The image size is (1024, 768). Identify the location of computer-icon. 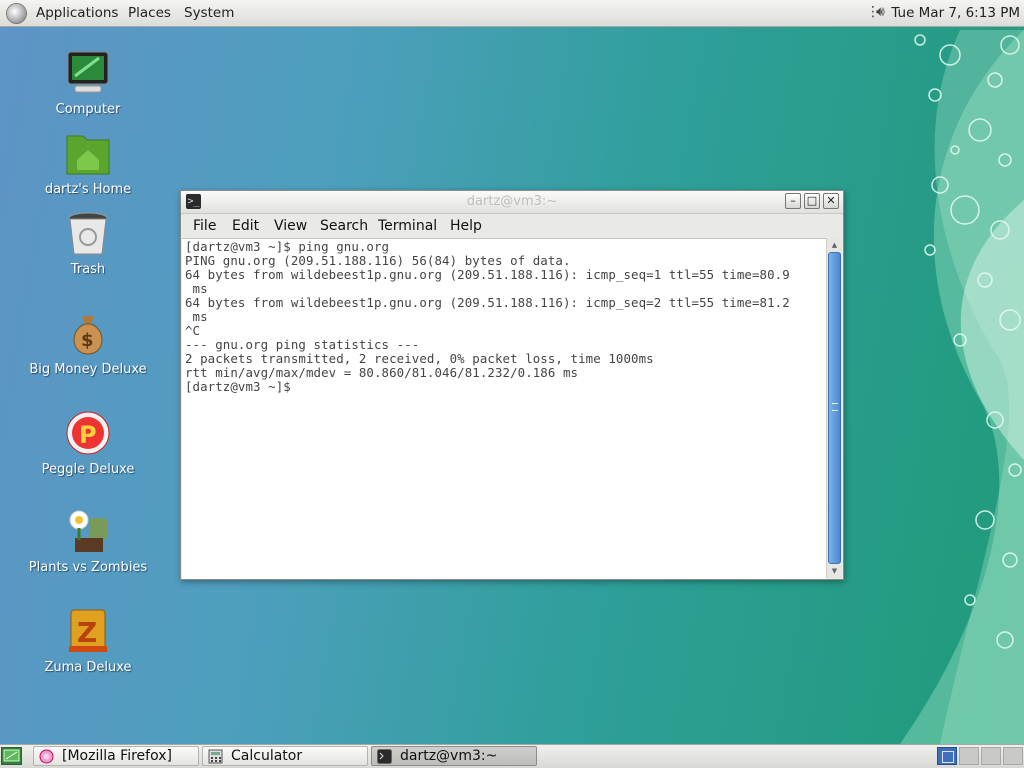
(88, 73).